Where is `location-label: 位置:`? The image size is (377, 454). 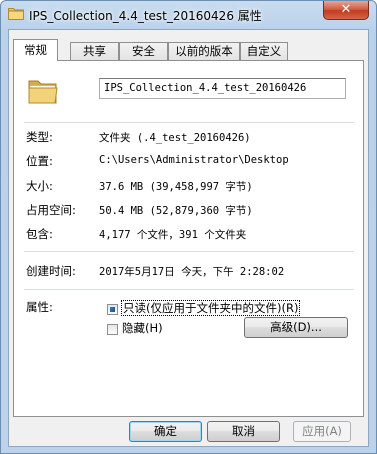
location-label: 位置: is located at coordinates (39, 161).